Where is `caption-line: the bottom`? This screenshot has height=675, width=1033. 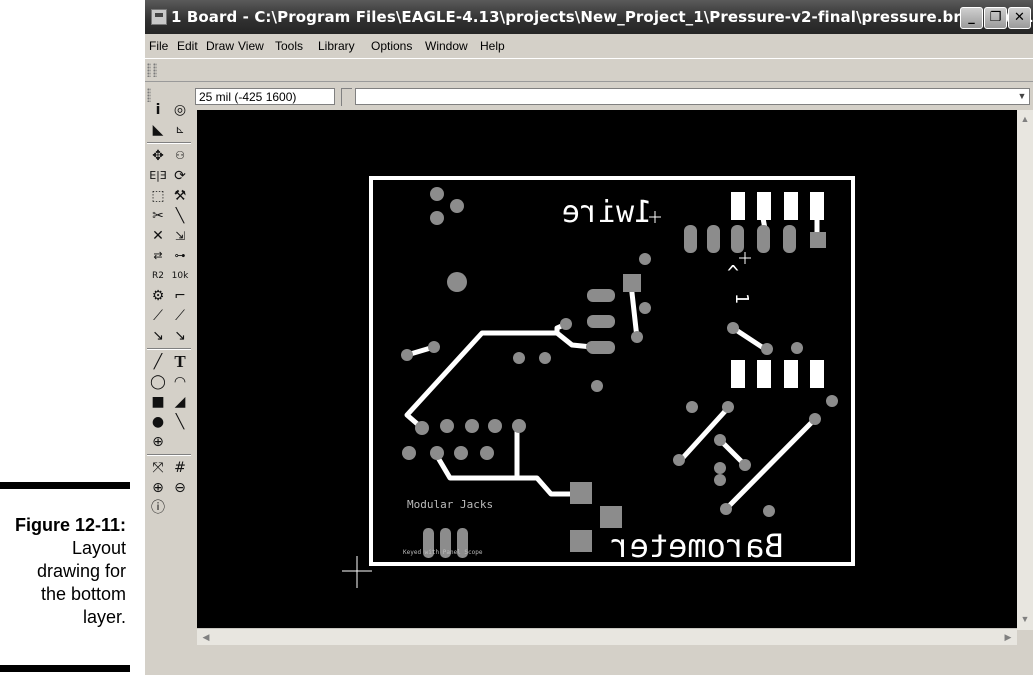 caption-line: the bottom is located at coordinates (83, 594).